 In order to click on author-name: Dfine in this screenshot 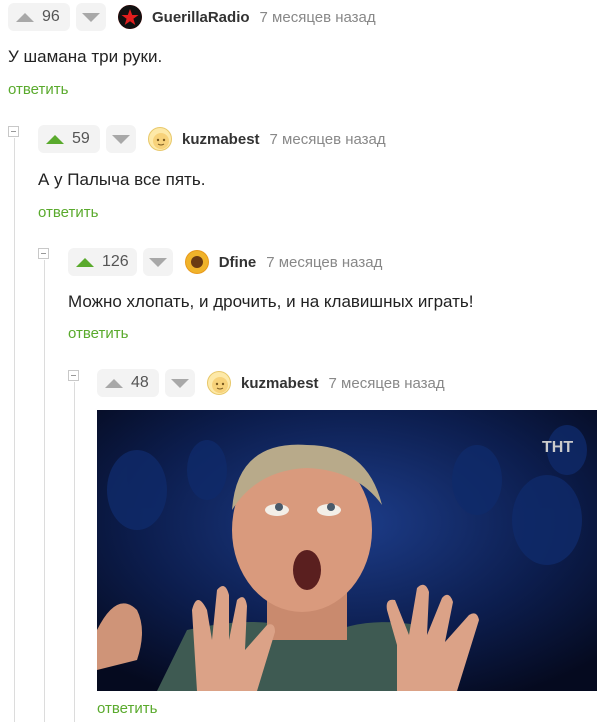, I will do `click(238, 262)`.